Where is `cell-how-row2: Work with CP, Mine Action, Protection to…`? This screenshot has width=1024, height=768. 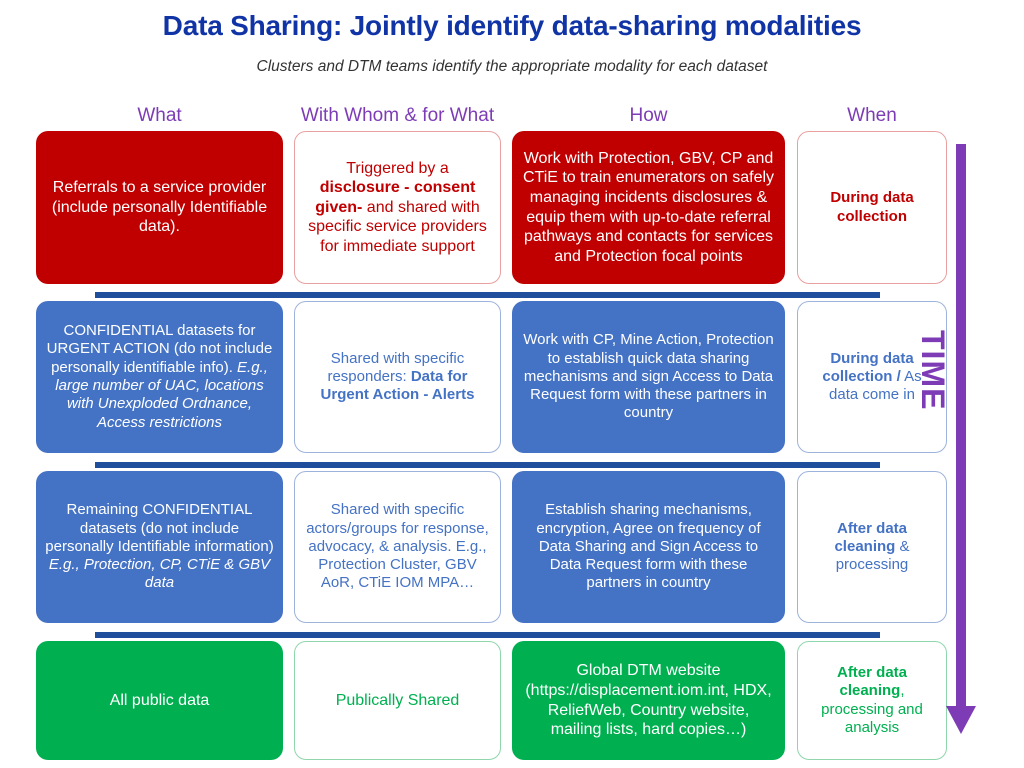 cell-how-row2: Work with CP, Mine Action, Protection to… is located at coordinates (648, 377).